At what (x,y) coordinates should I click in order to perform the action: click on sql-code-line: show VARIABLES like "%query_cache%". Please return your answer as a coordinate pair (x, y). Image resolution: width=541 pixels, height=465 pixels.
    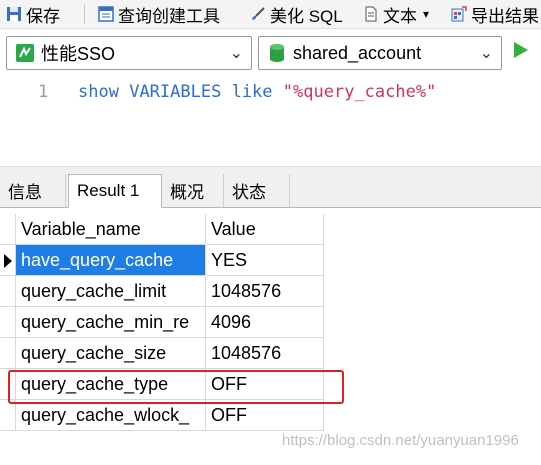
    Looking at the image, I should click on (257, 92).